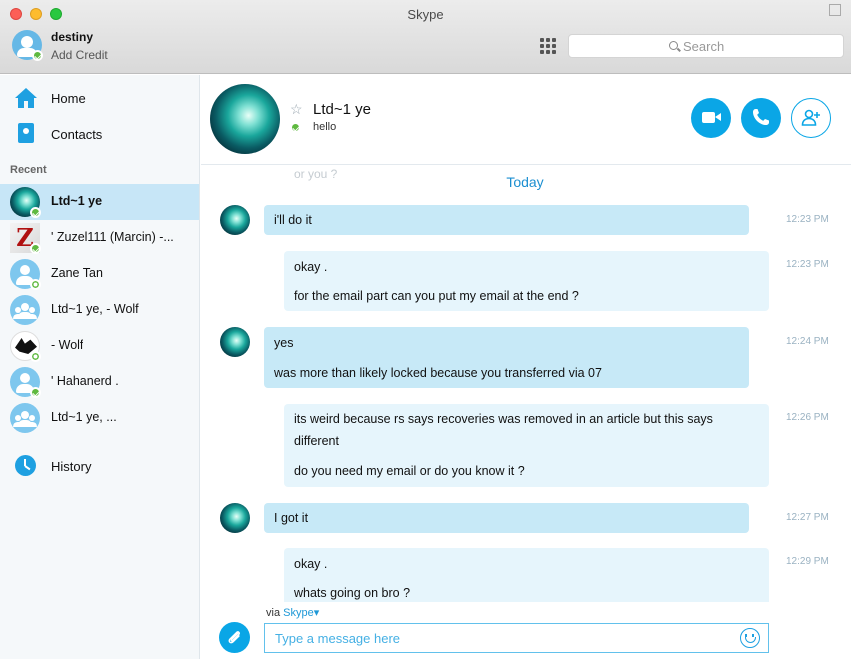 The image size is (851, 659). Describe the element at coordinates (284, 343) in the screenshot. I see `message-text: yes` at that location.